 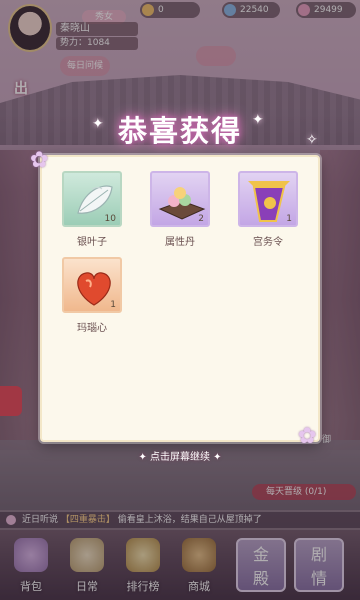 What do you see at coordinates (179, 131) in the screenshot?
I see `reward-title: 恭喜获得` at bounding box center [179, 131].